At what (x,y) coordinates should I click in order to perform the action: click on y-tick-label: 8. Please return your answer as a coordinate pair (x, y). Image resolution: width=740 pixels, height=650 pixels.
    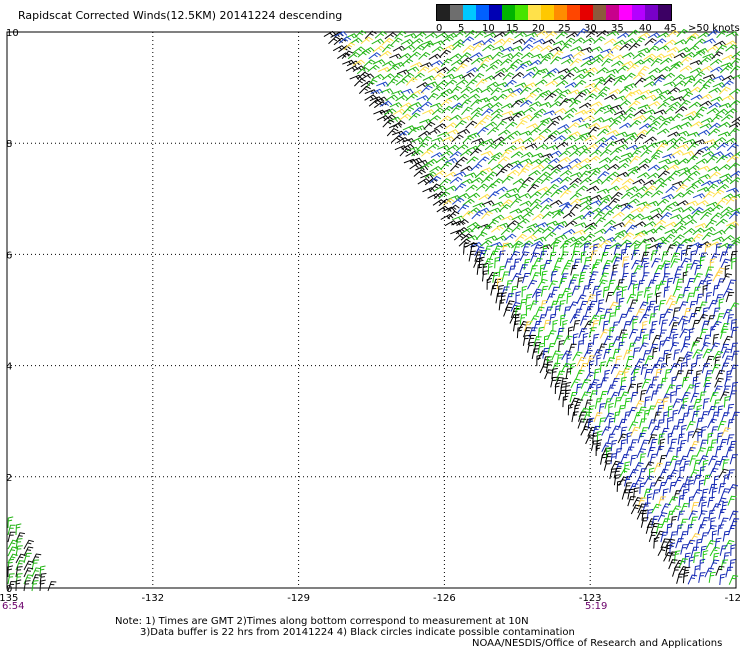
    Looking at the image, I should click on (9, 144).